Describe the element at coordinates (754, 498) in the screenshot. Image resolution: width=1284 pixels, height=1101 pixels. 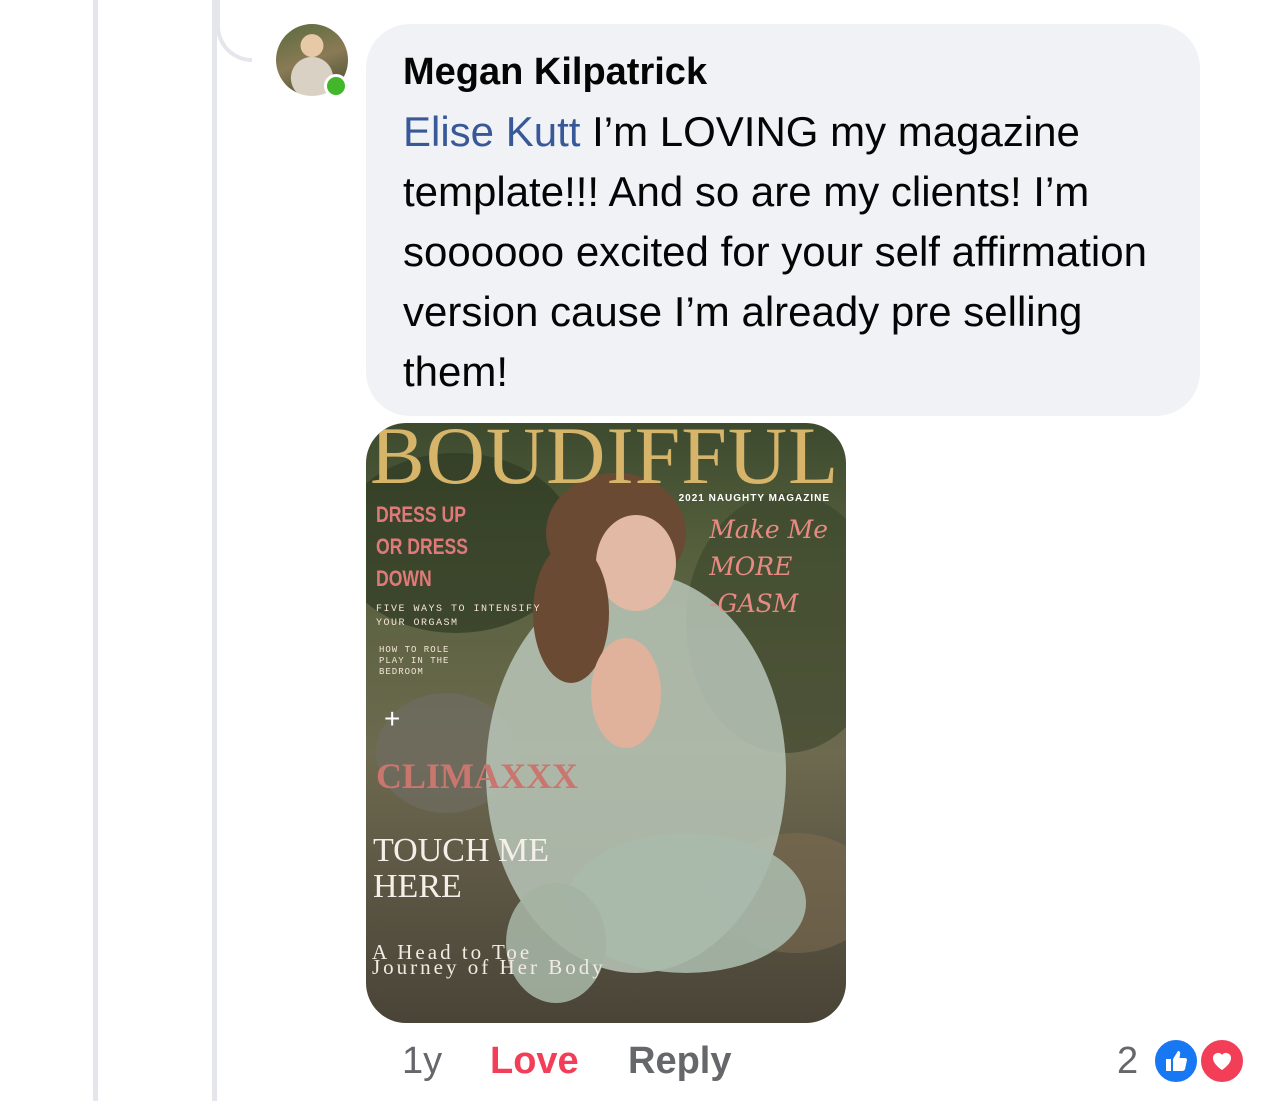
I see `magazine-issue: 2021 NAUGHTY MAGAZINE` at that location.